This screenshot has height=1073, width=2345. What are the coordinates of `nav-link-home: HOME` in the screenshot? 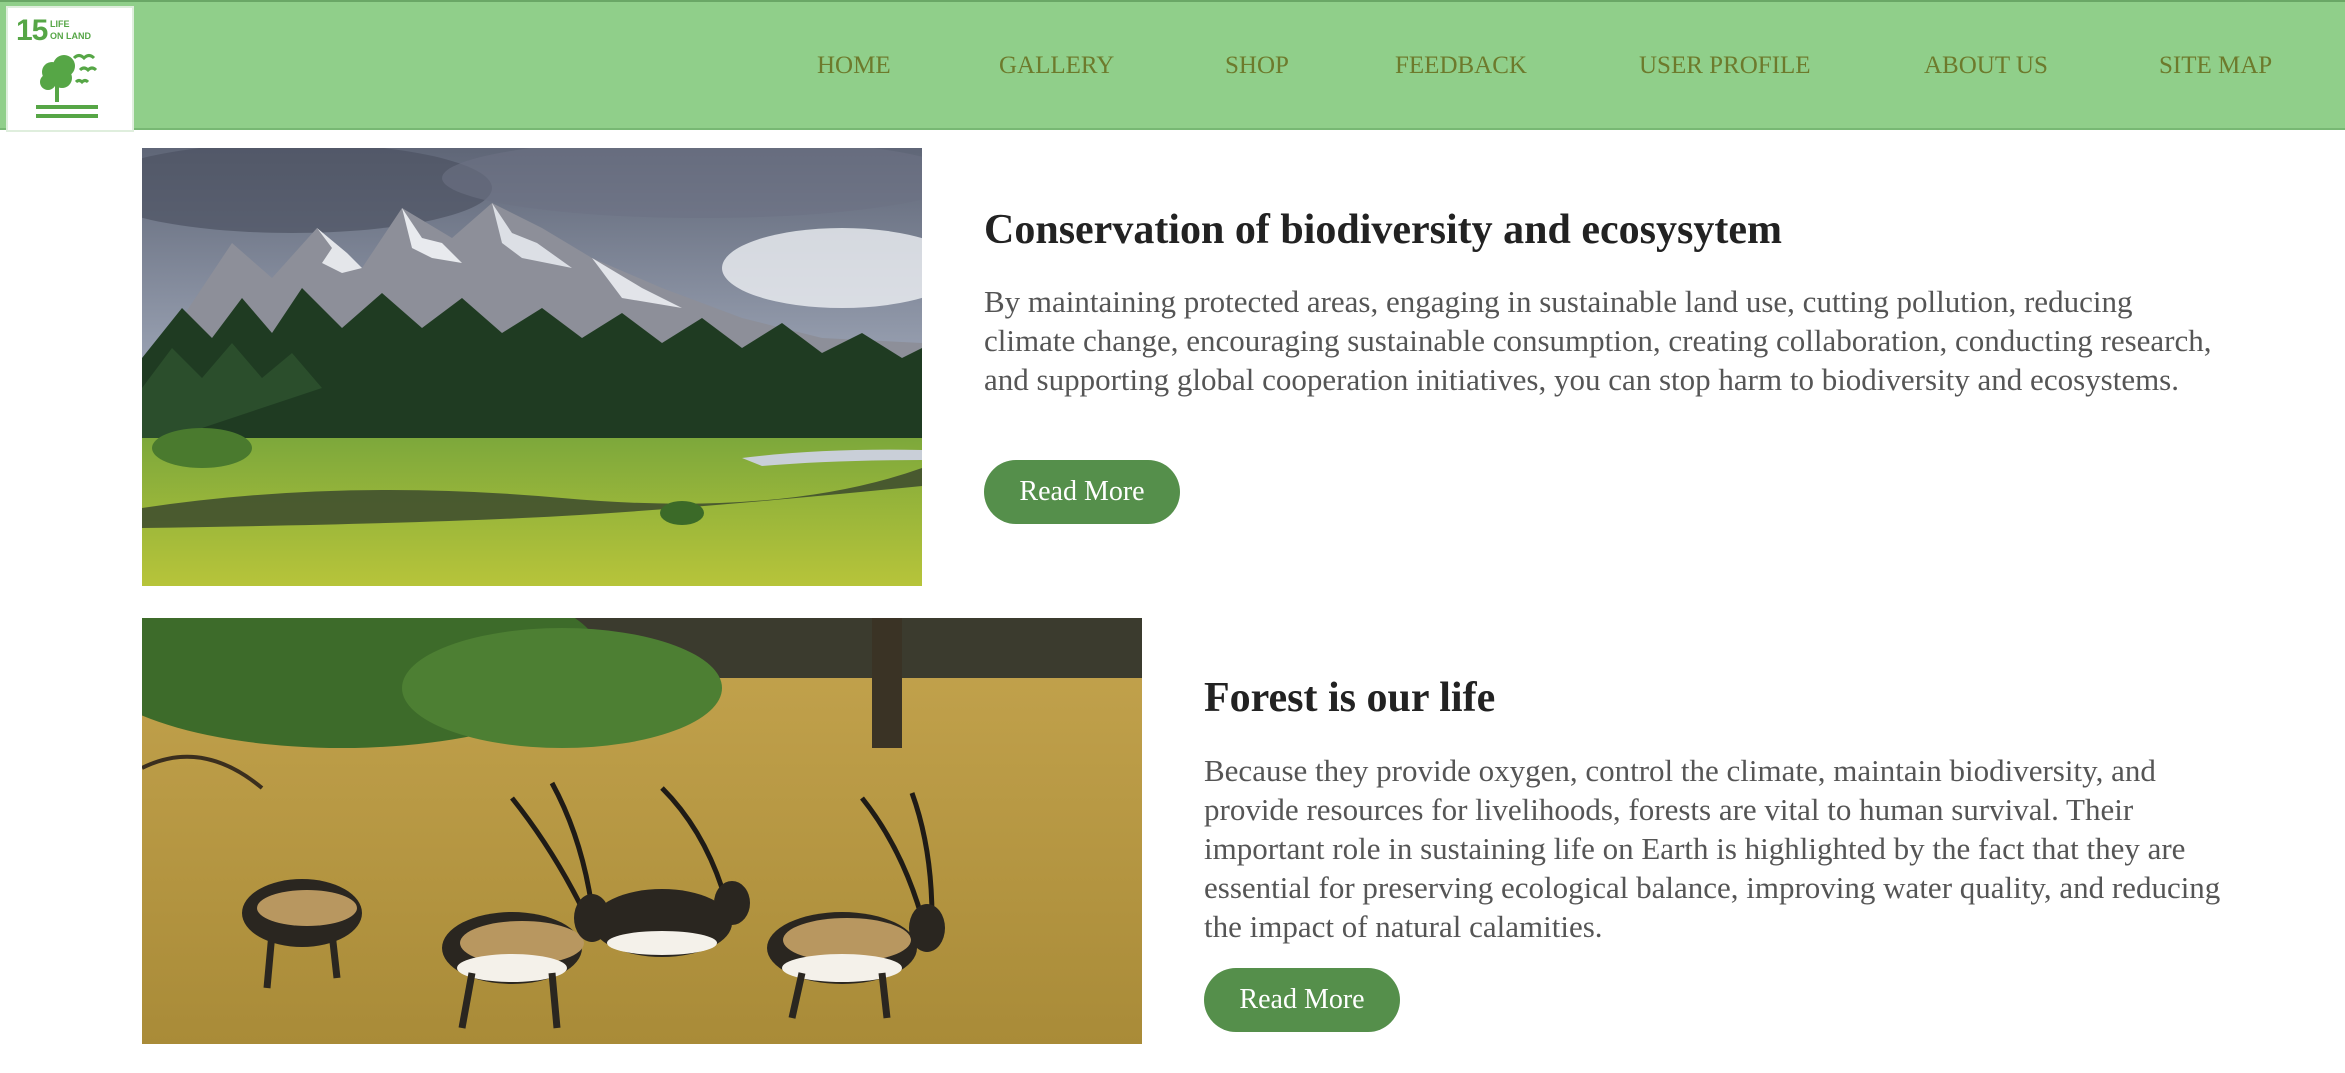 It's located at (854, 66).